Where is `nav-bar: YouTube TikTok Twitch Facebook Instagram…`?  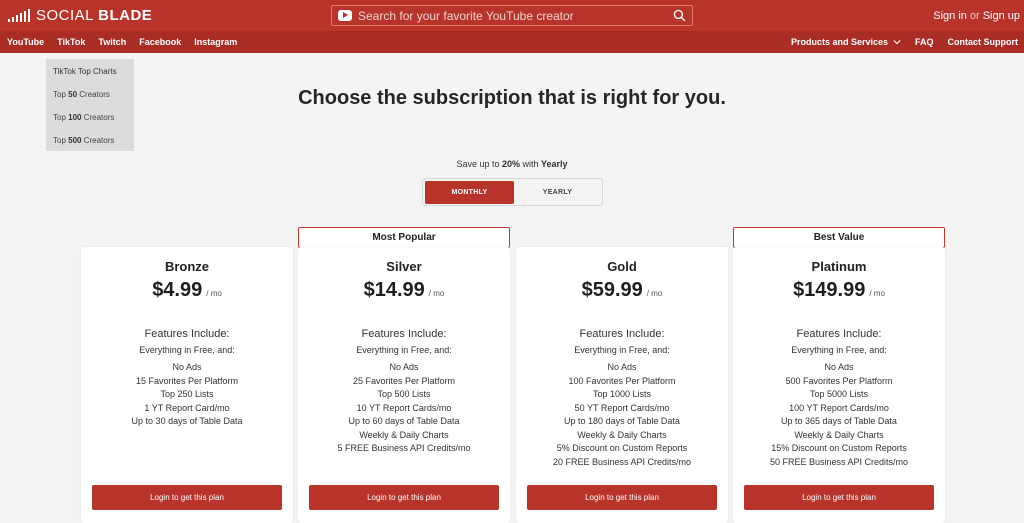
nav-bar: YouTube TikTok Twitch Facebook Instagram… is located at coordinates (512, 42).